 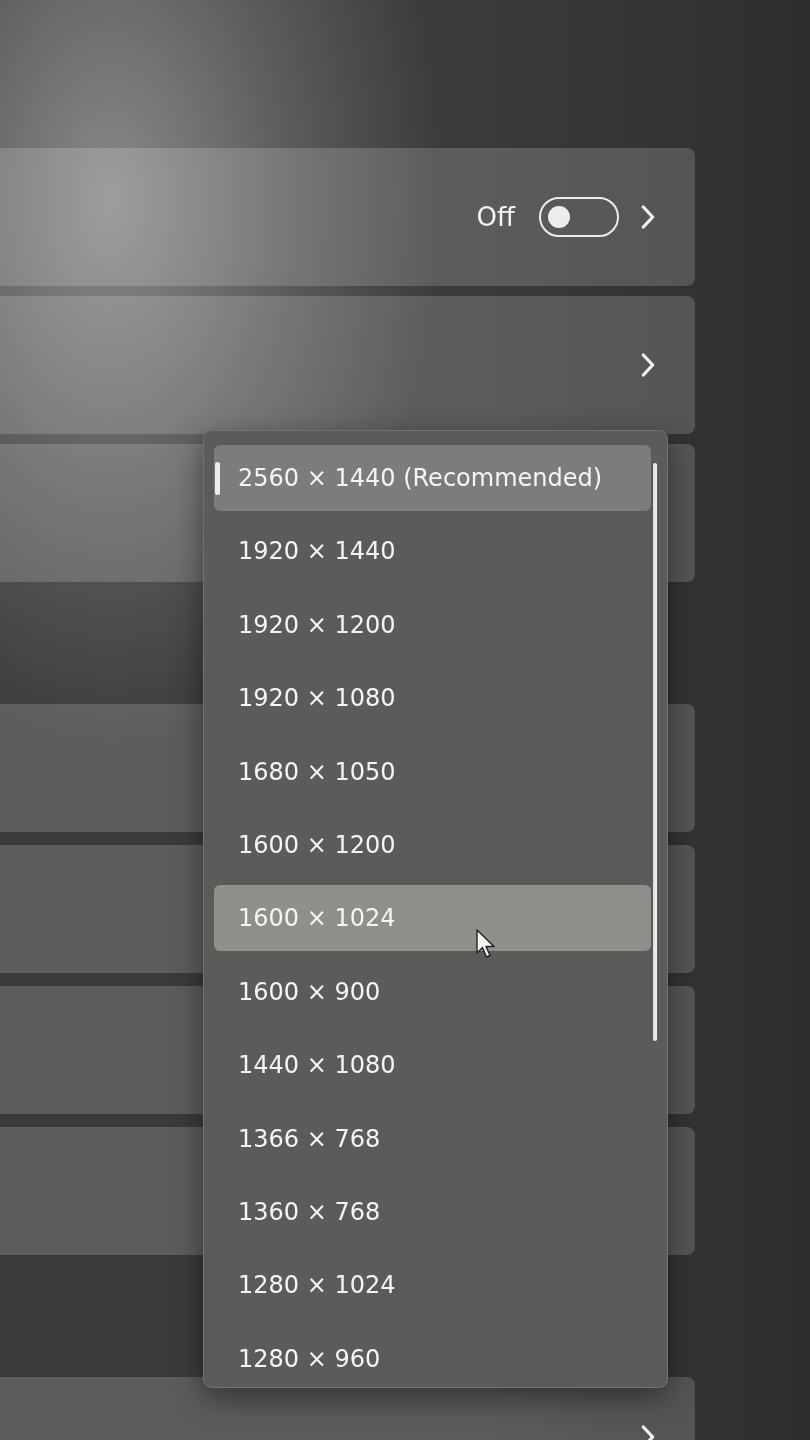 I want to click on resolution-option: 1680 × 1050, so click(x=432, y=771).